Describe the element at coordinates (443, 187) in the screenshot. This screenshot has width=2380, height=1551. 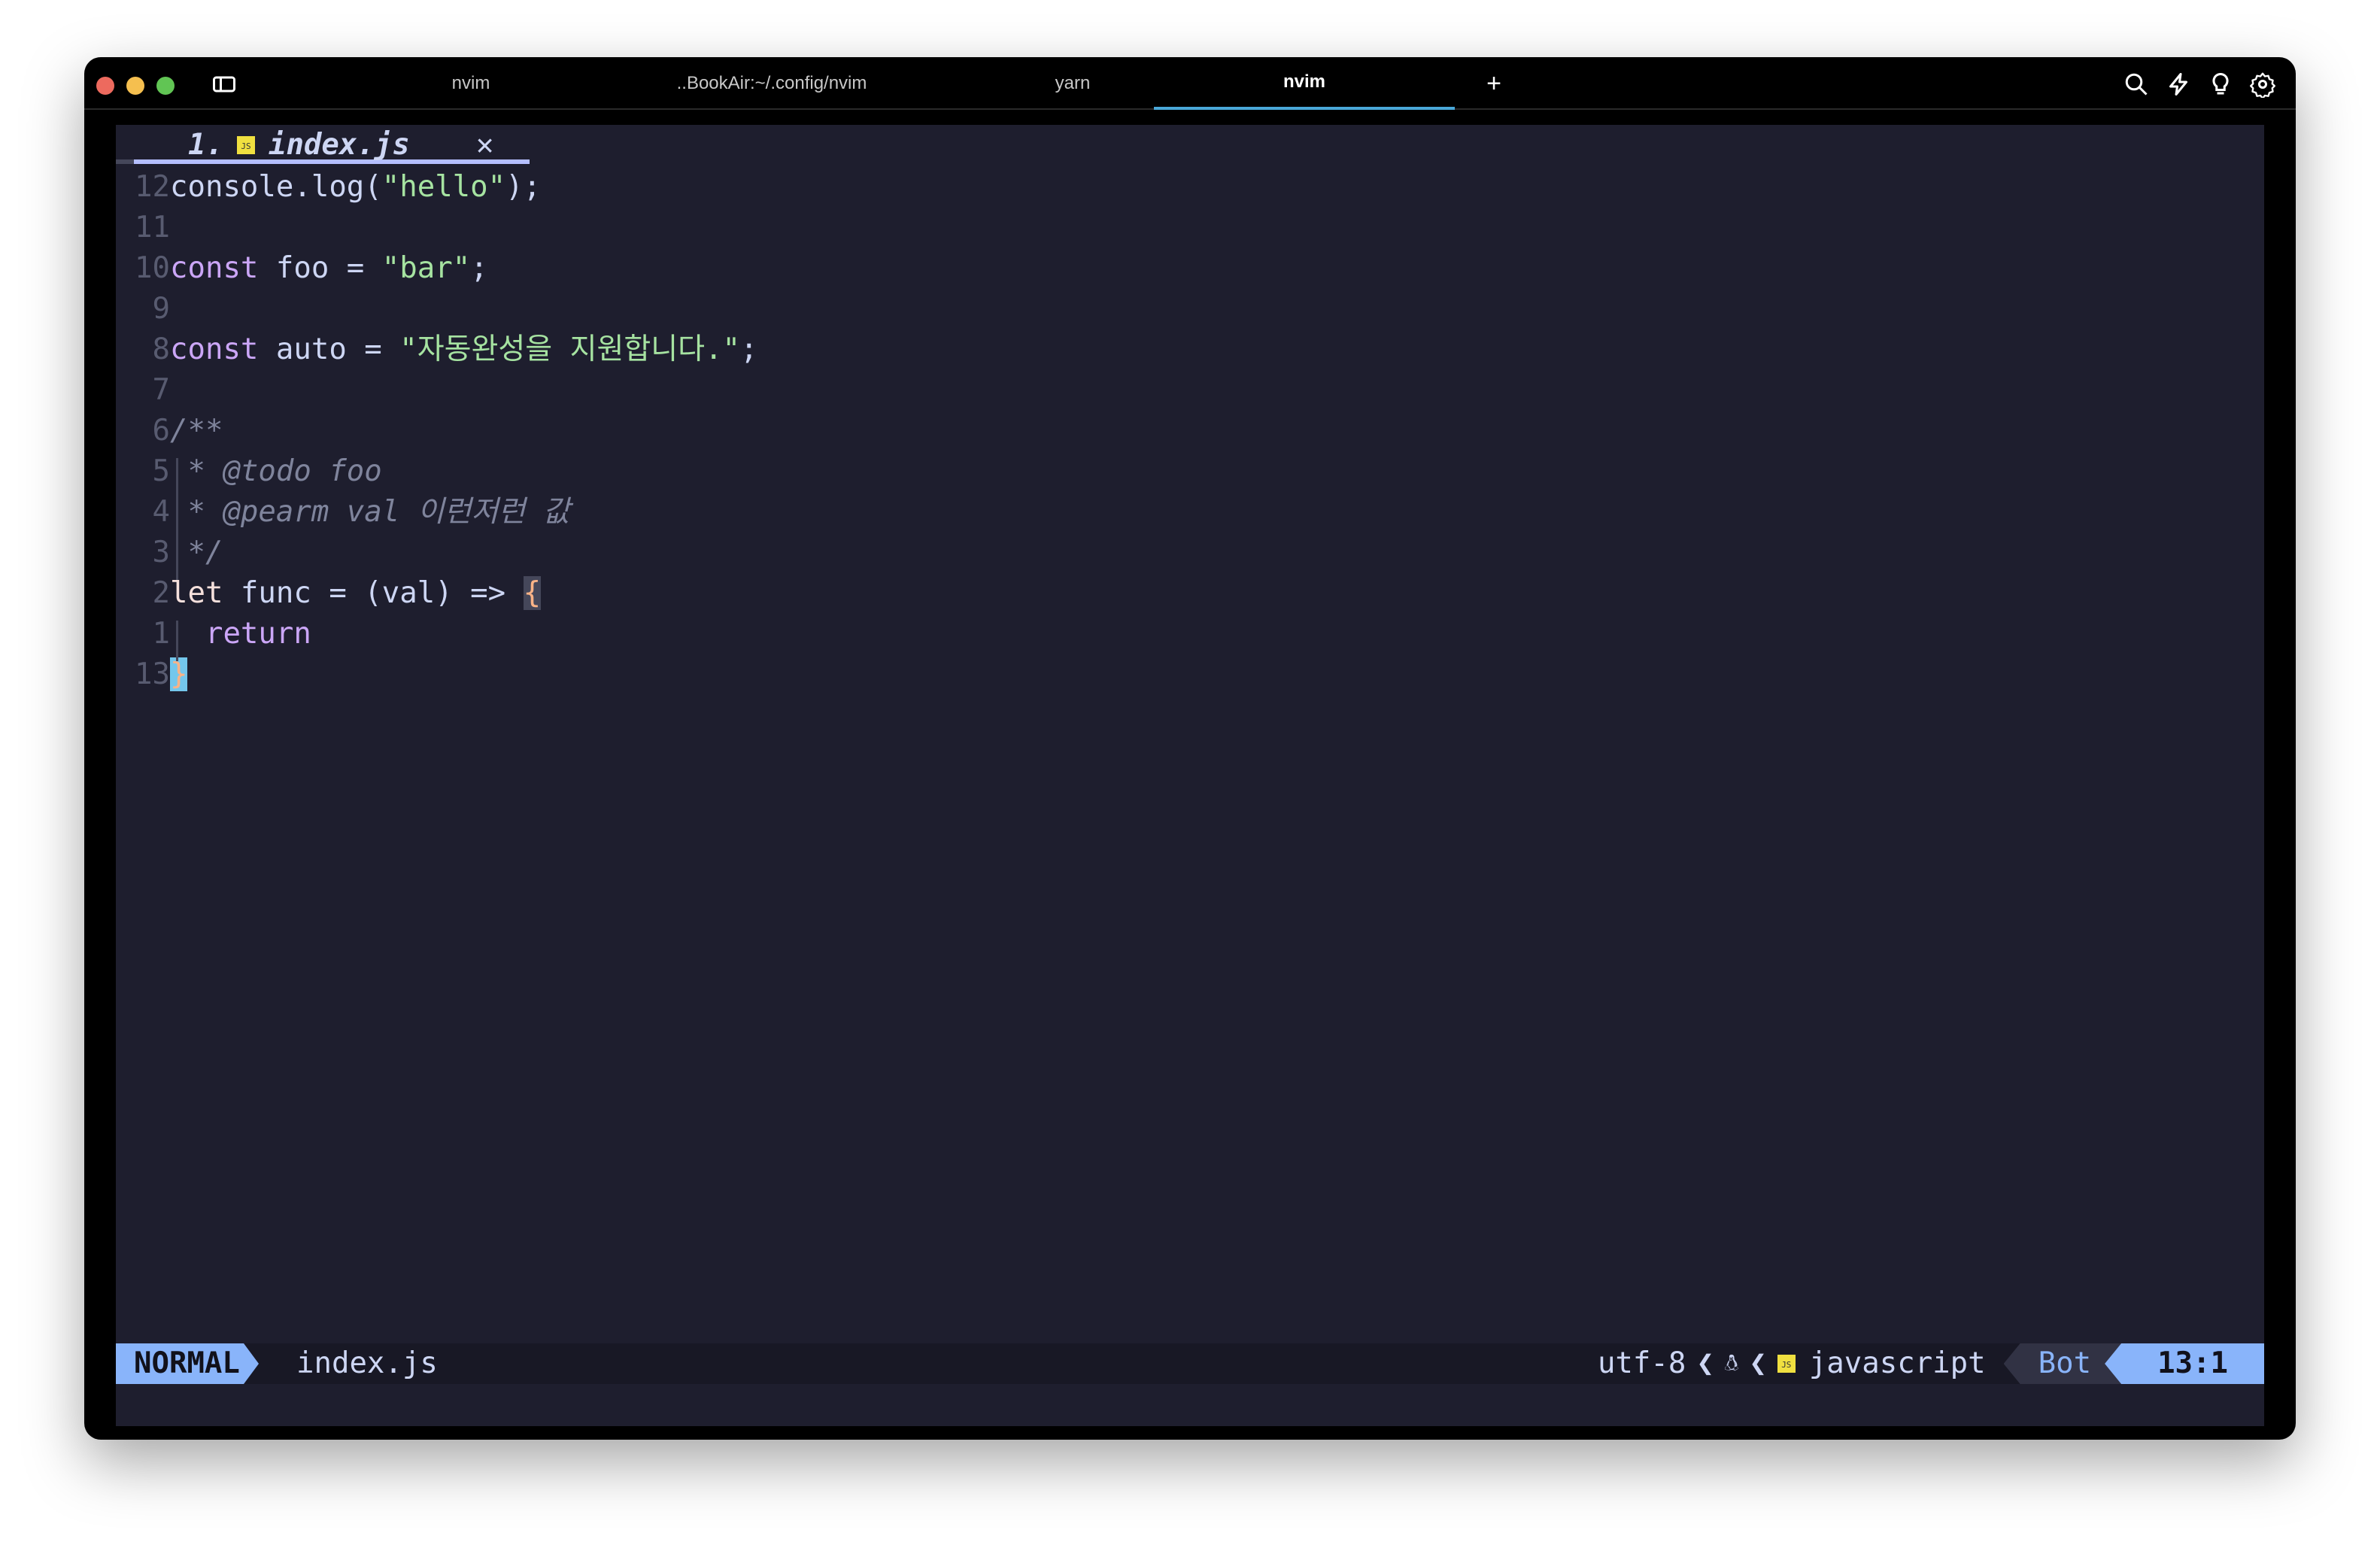
I see `code-token: "hello"` at that location.